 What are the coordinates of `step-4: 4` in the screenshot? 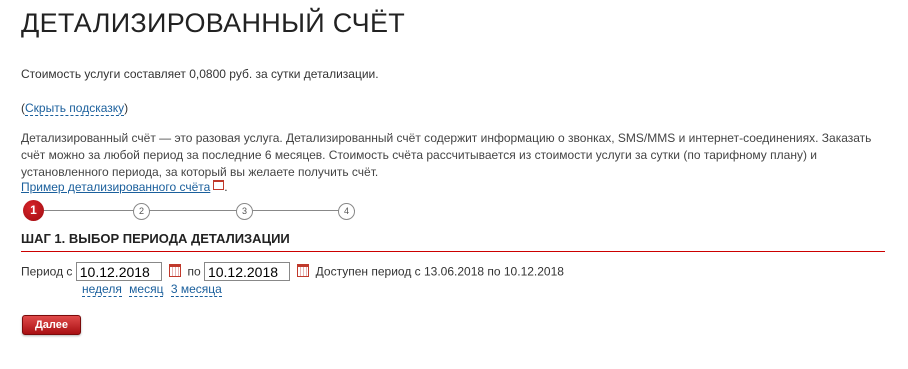 It's located at (346, 211).